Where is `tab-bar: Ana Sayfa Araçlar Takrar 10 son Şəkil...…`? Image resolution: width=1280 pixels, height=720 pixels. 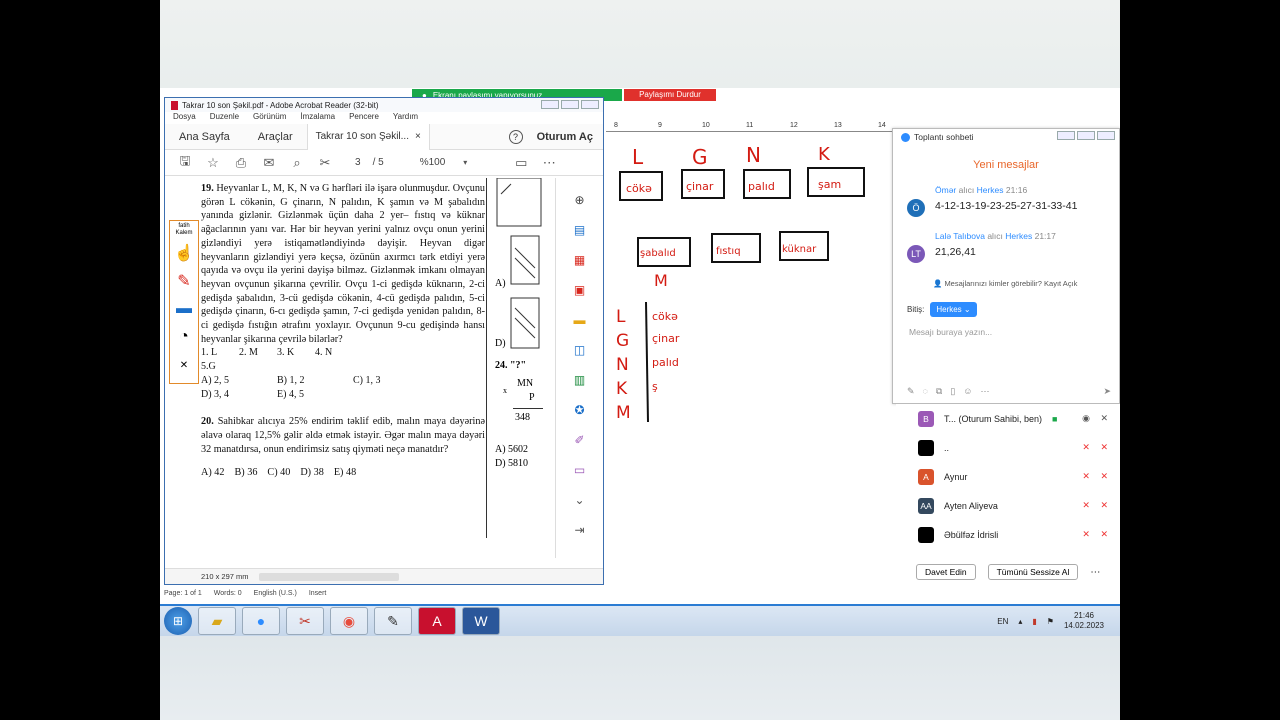 tab-bar: Ana Sayfa Araçlar Takrar 10 son Şəkil...… is located at coordinates (384, 136).